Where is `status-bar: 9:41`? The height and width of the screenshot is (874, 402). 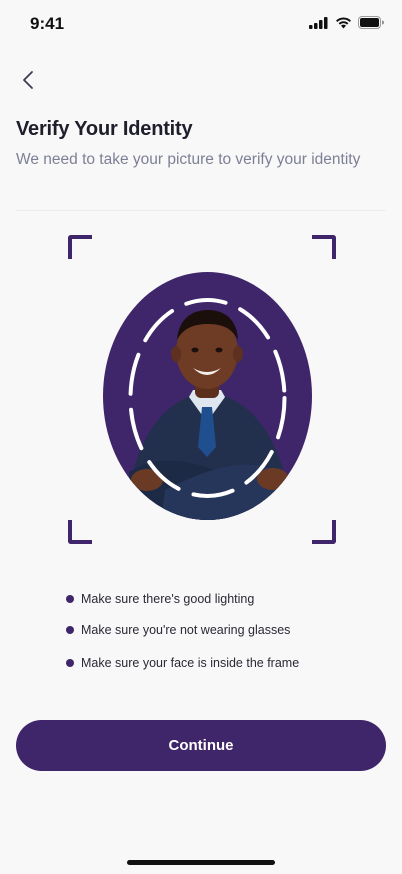
status-bar: 9:41 is located at coordinates (201, 24).